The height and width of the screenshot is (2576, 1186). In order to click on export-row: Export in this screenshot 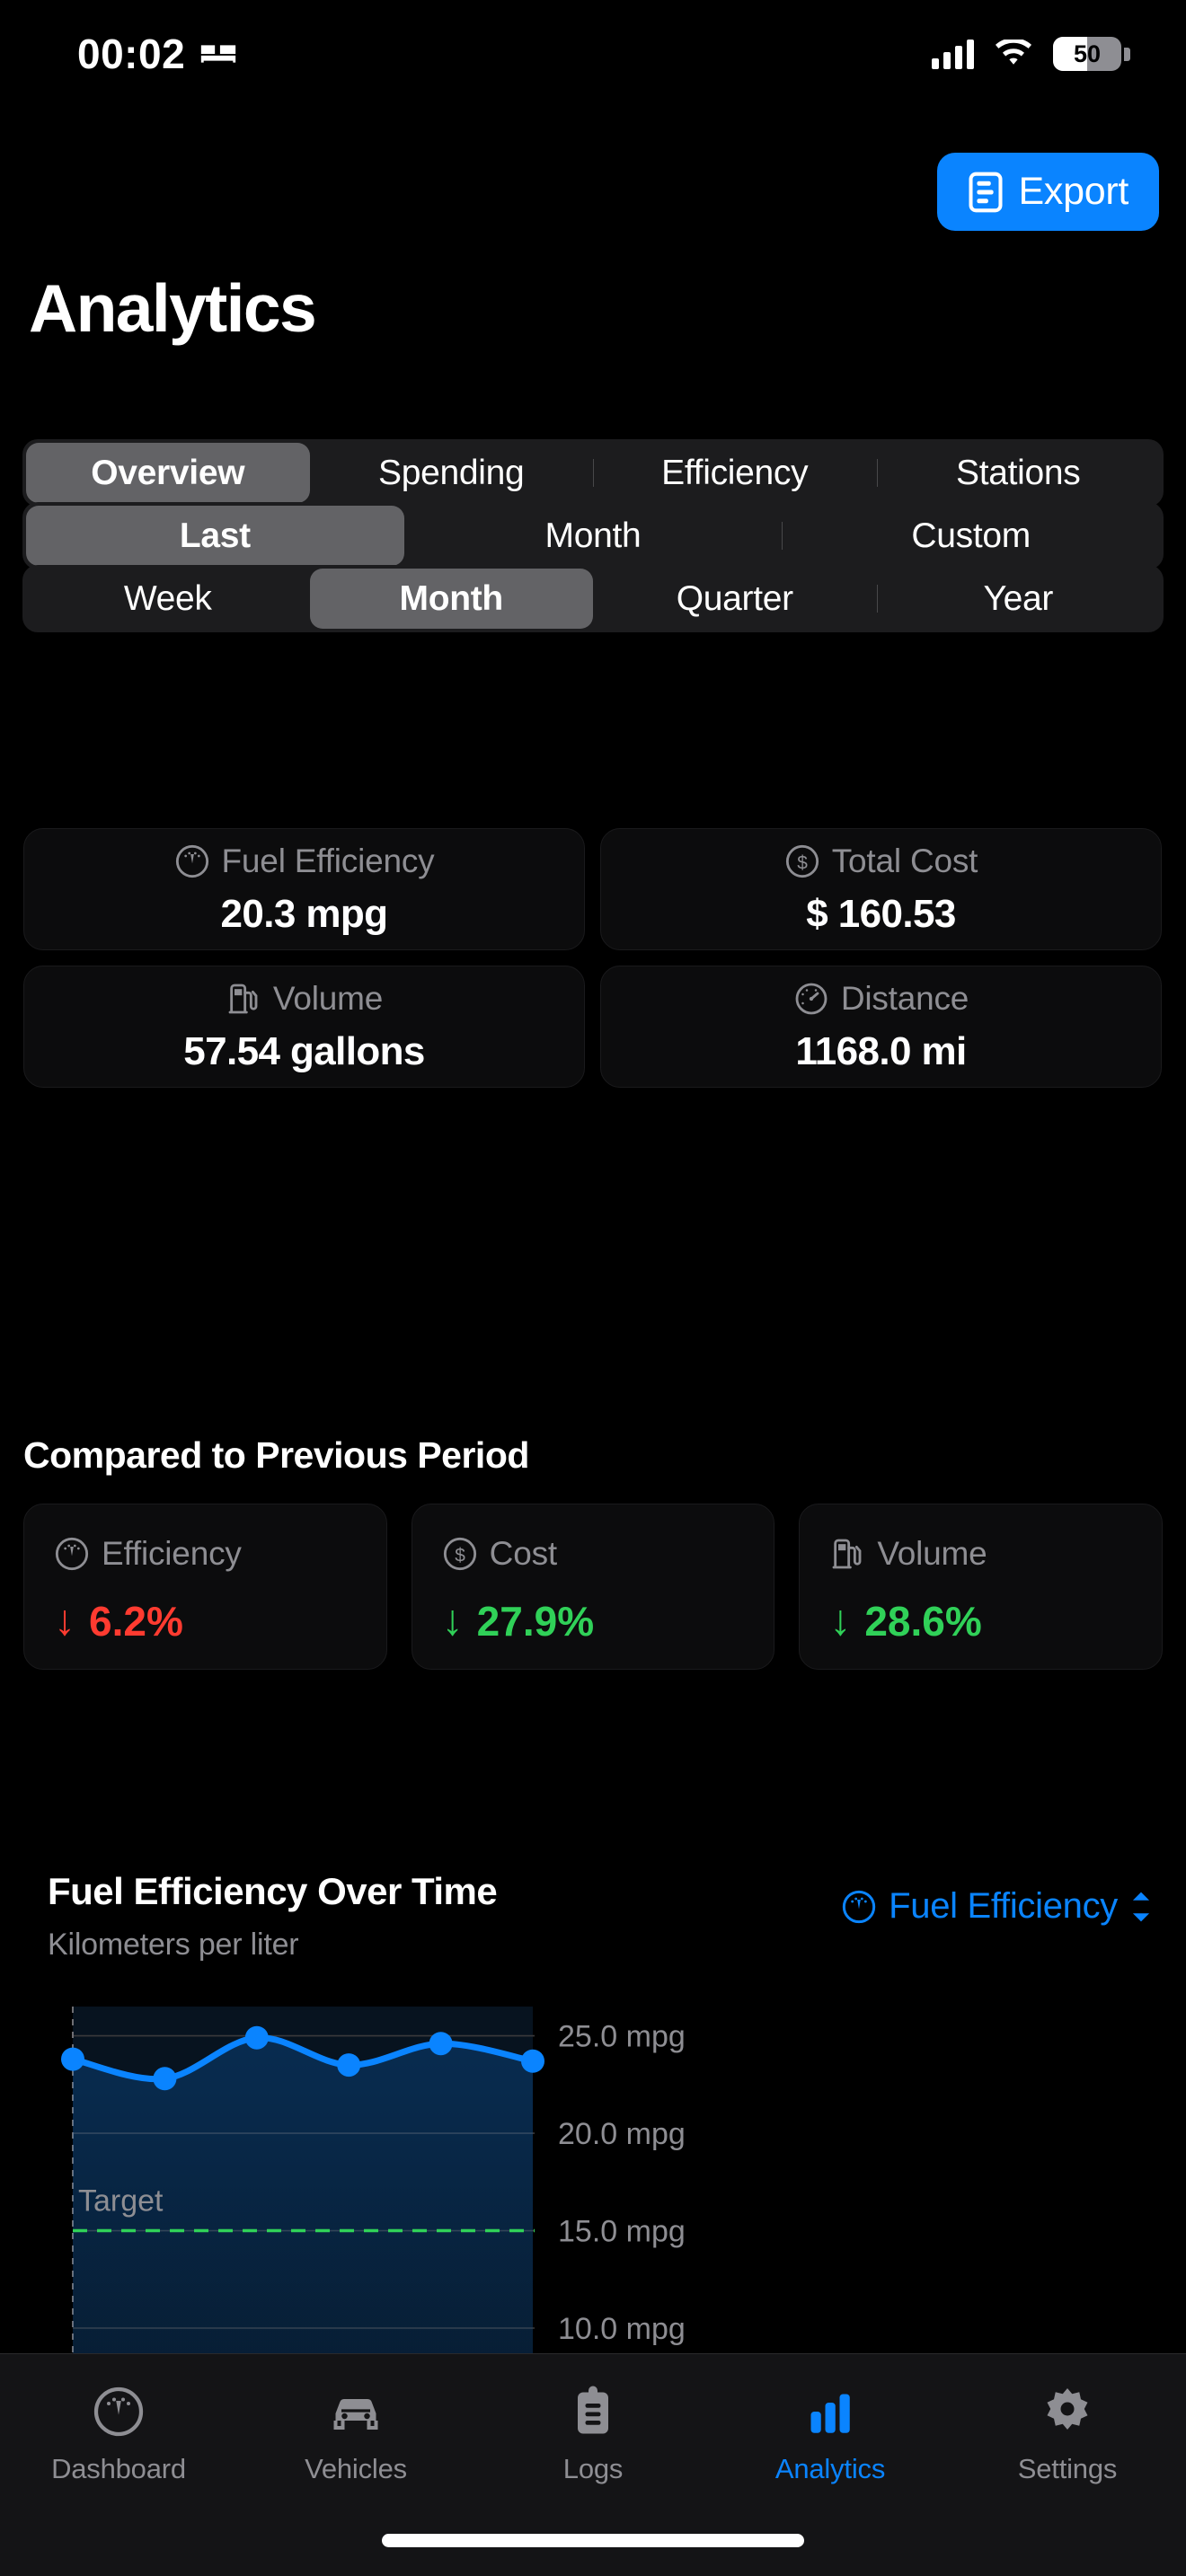, I will do `click(1047, 192)`.